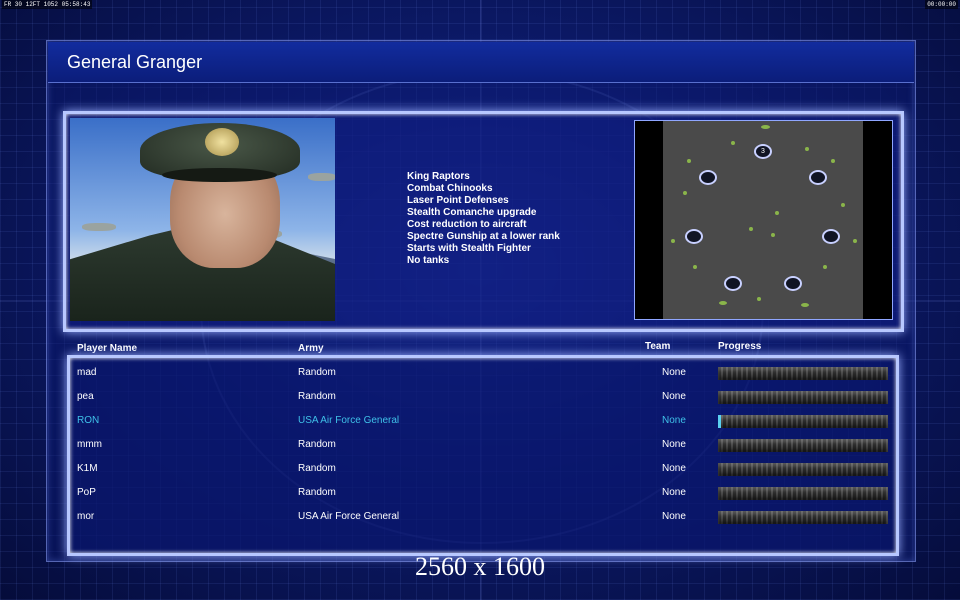 The image size is (960, 600). I want to click on perk-item: Combat Chinooks, so click(450, 188).